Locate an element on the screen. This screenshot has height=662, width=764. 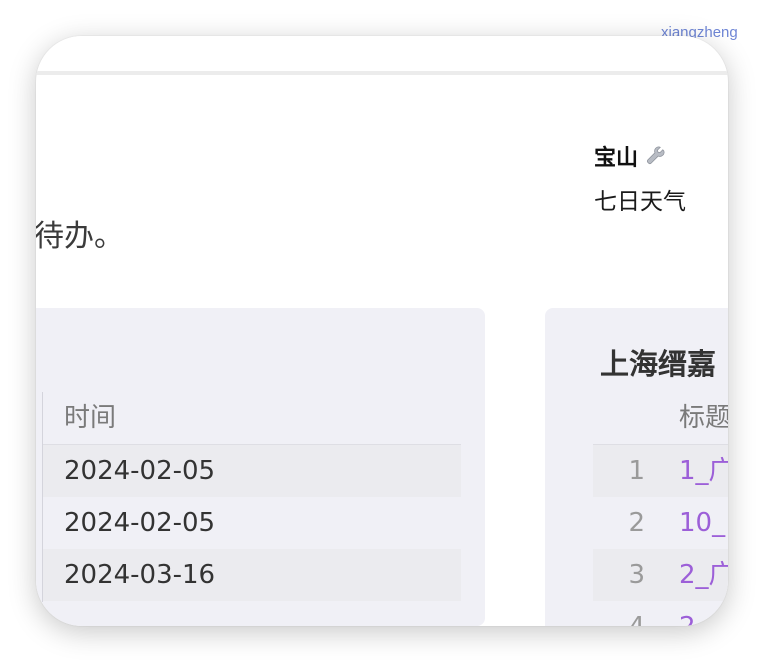
top-bar is located at coordinates (382, 55).